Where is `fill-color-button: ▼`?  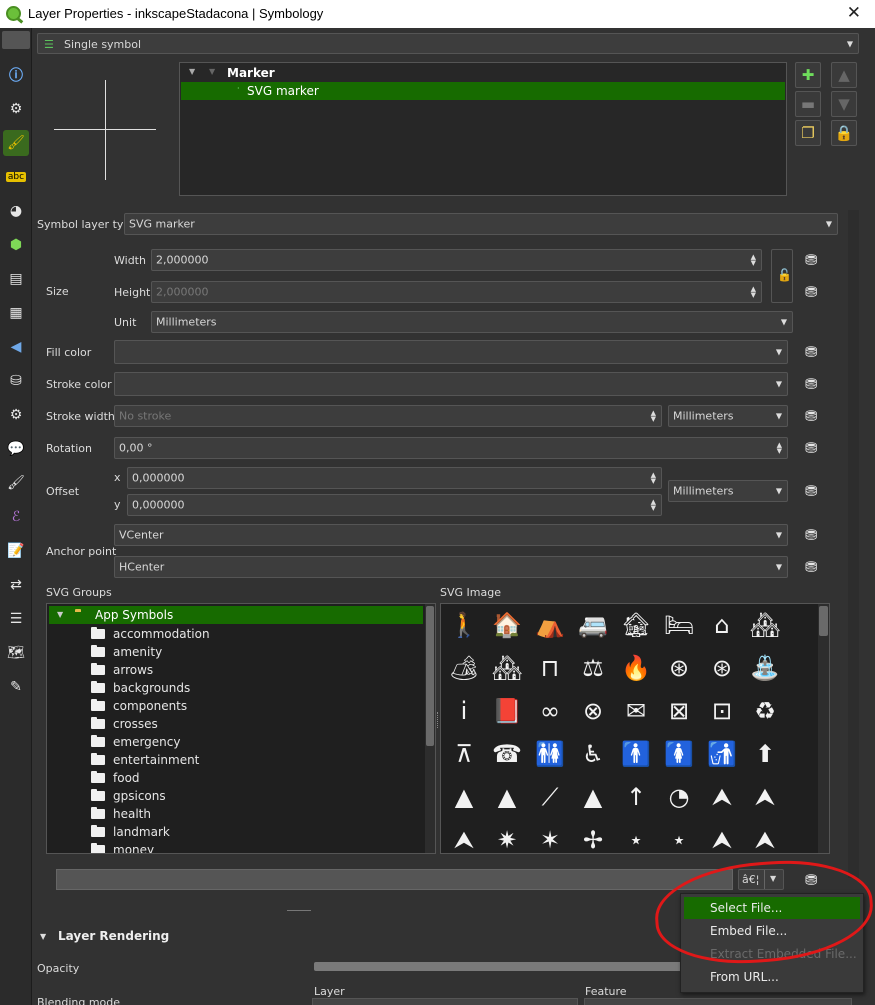
fill-color-button: ▼ is located at coordinates (451, 352).